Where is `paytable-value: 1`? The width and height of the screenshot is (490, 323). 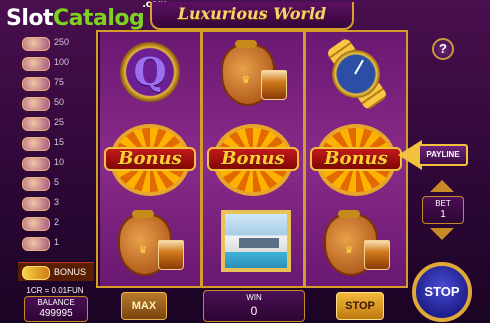 paytable-value: 1 is located at coordinates (57, 242).